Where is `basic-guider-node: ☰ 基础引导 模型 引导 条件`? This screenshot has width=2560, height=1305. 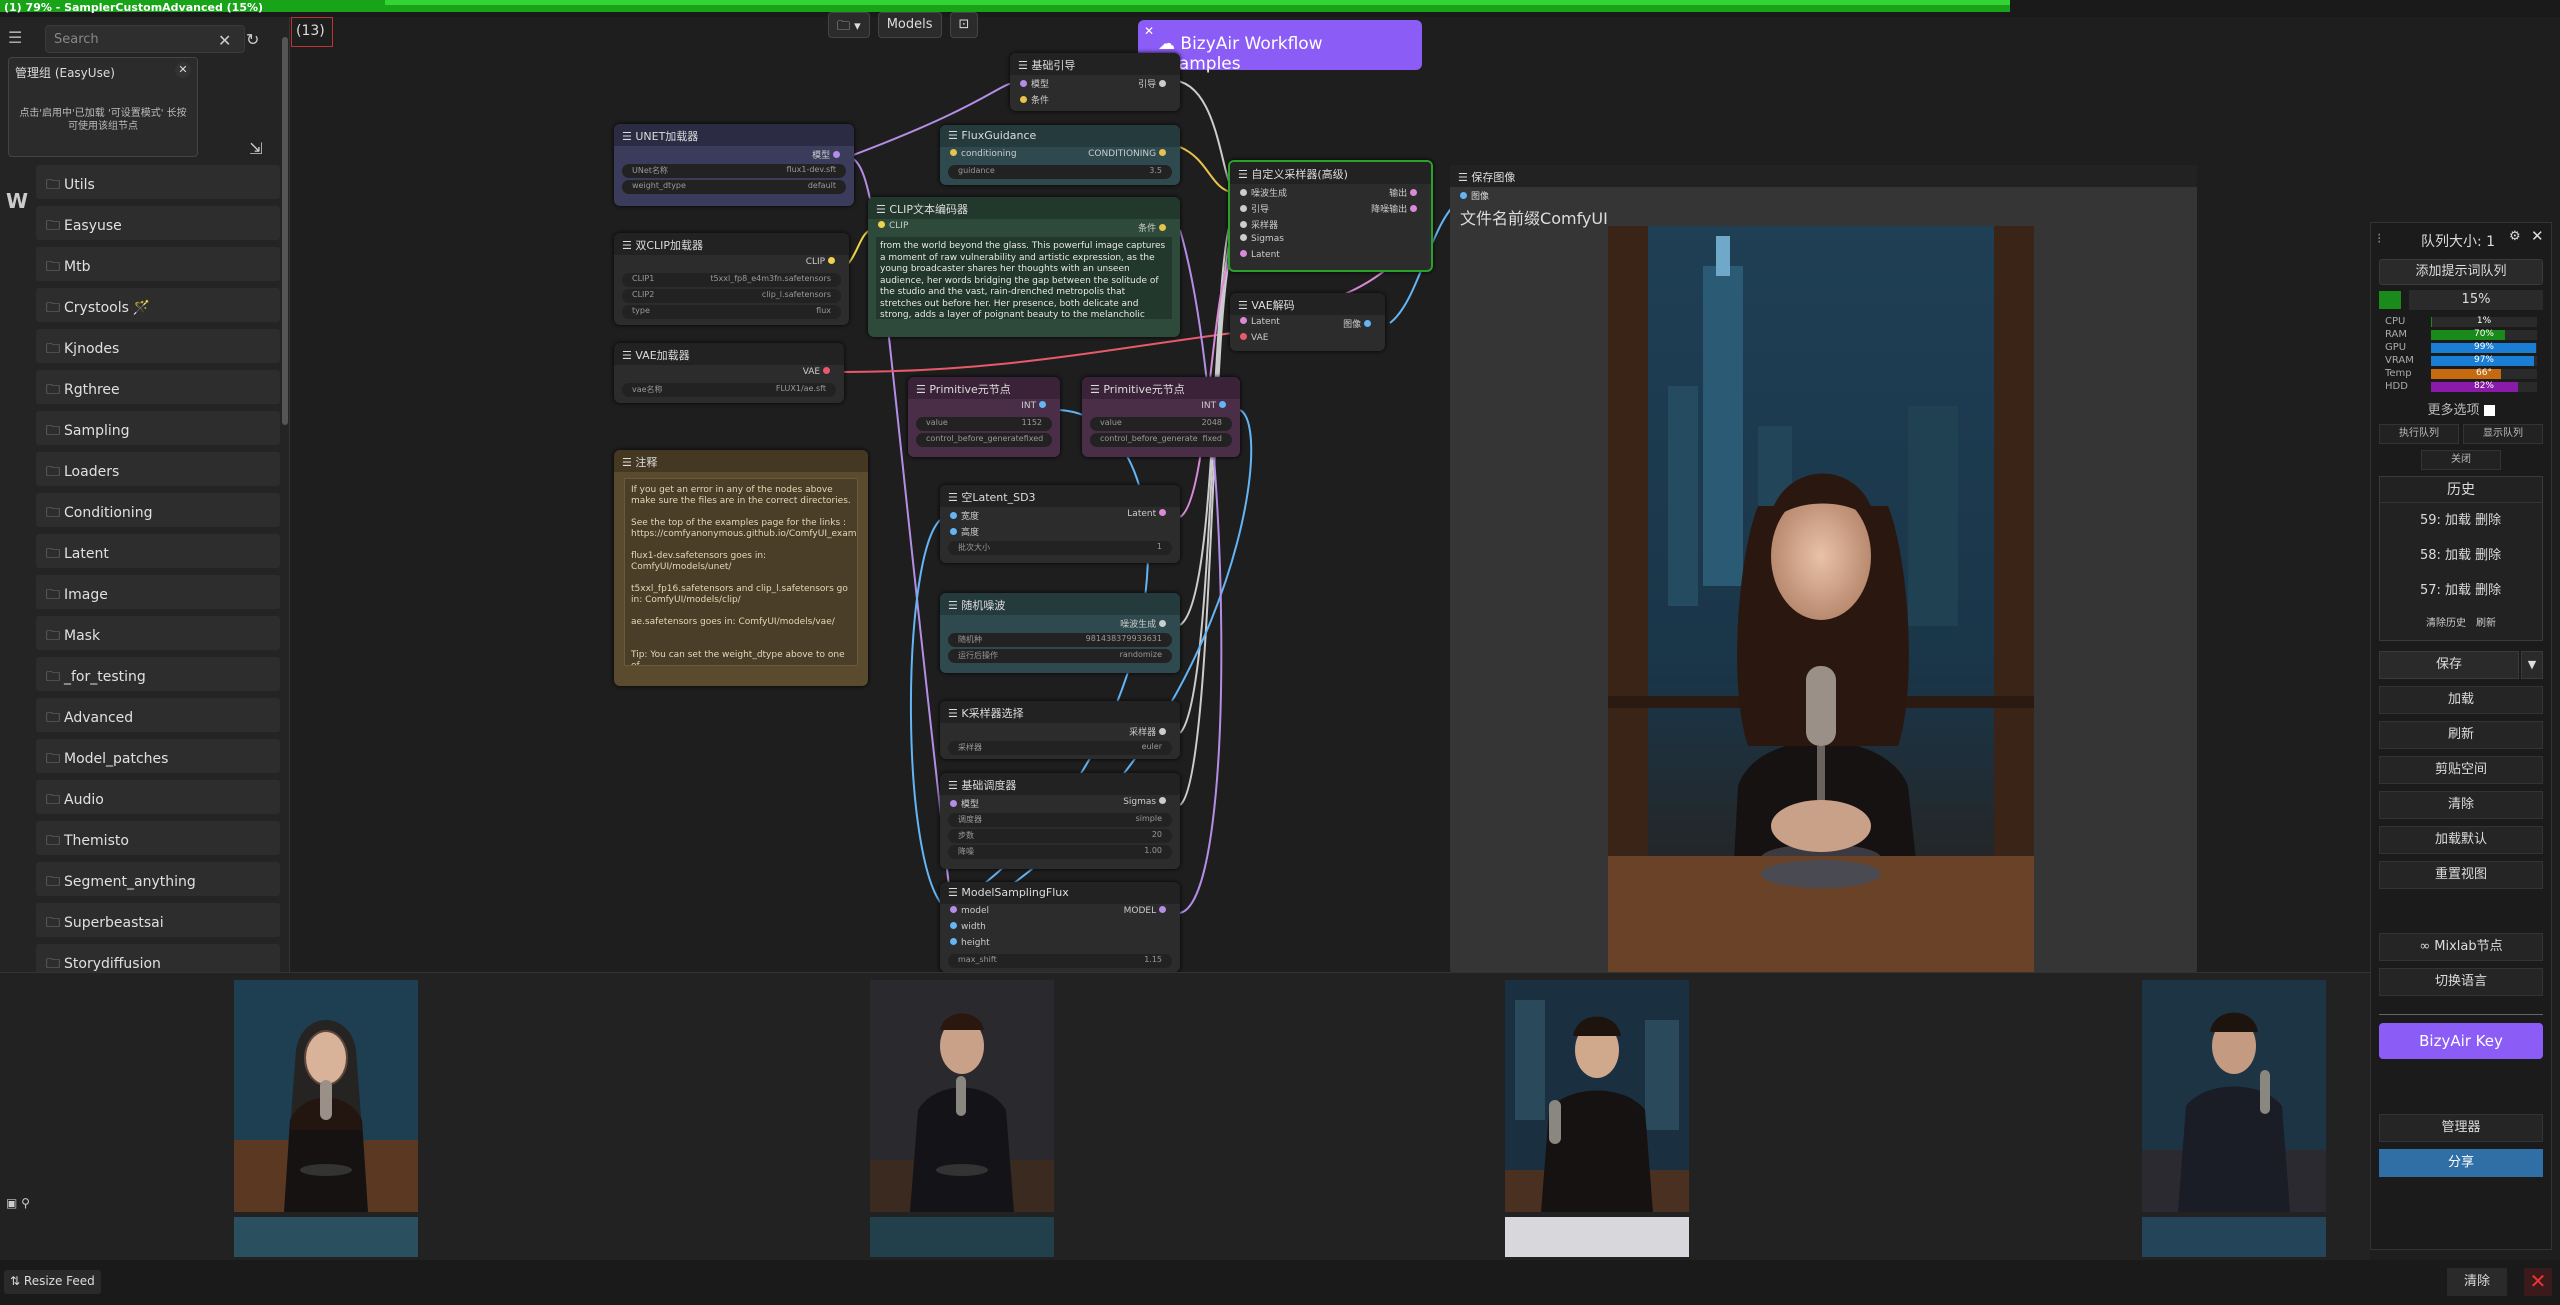 basic-guider-node: ☰ 基础引导 模型 引导 条件 is located at coordinates (1095, 82).